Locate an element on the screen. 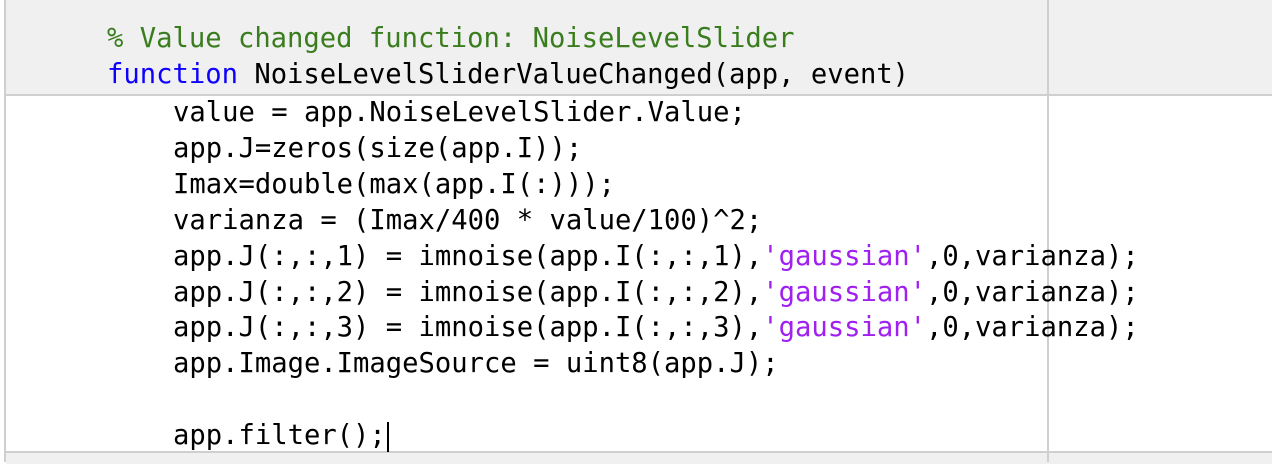  code-line: app.Image.ImageSource = uint8(app.J); is located at coordinates (476, 364).